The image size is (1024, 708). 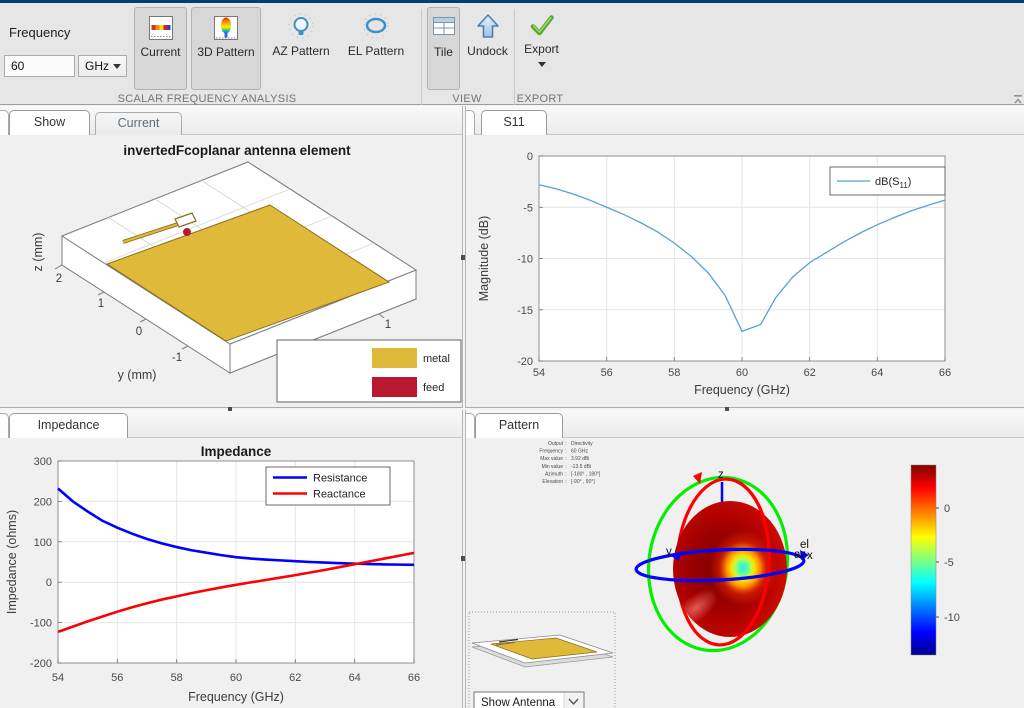 What do you see at coordinates (519, 425) in the screenshot?
I see `tab-pattern: Pattern` at bounding box center [519, 425].